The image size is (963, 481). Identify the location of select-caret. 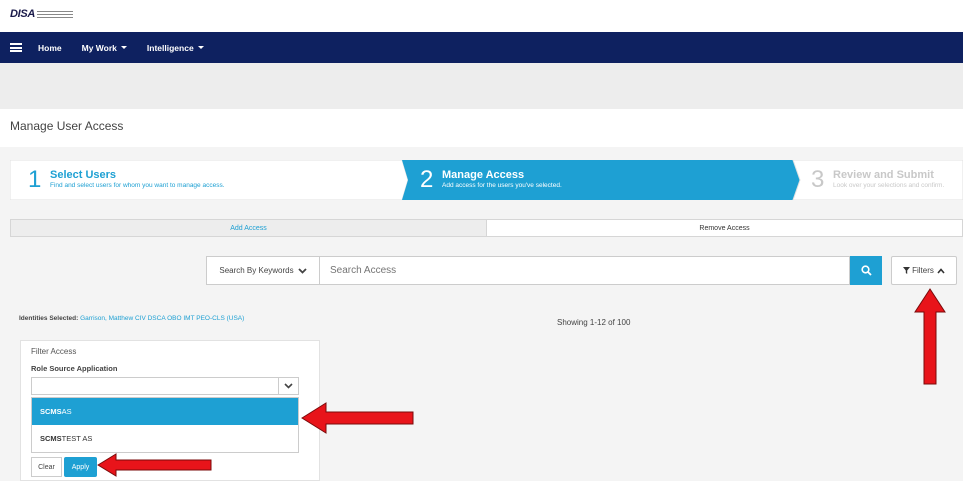
(288, 386).